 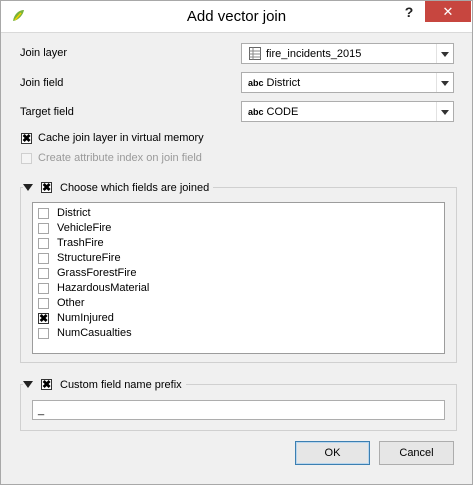 What do you see at coordinates (238, 410) in the screenshot?
I see `prefix-input: _` at bounding box center [238, 410].